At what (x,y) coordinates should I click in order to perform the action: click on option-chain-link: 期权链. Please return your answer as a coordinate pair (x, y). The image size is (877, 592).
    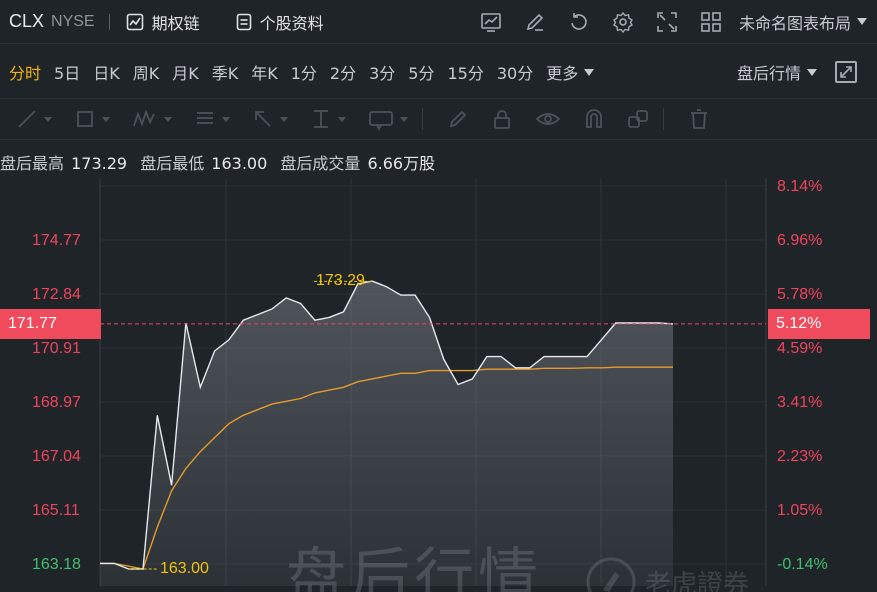
    Looking at the image, I should click on (163, 22).